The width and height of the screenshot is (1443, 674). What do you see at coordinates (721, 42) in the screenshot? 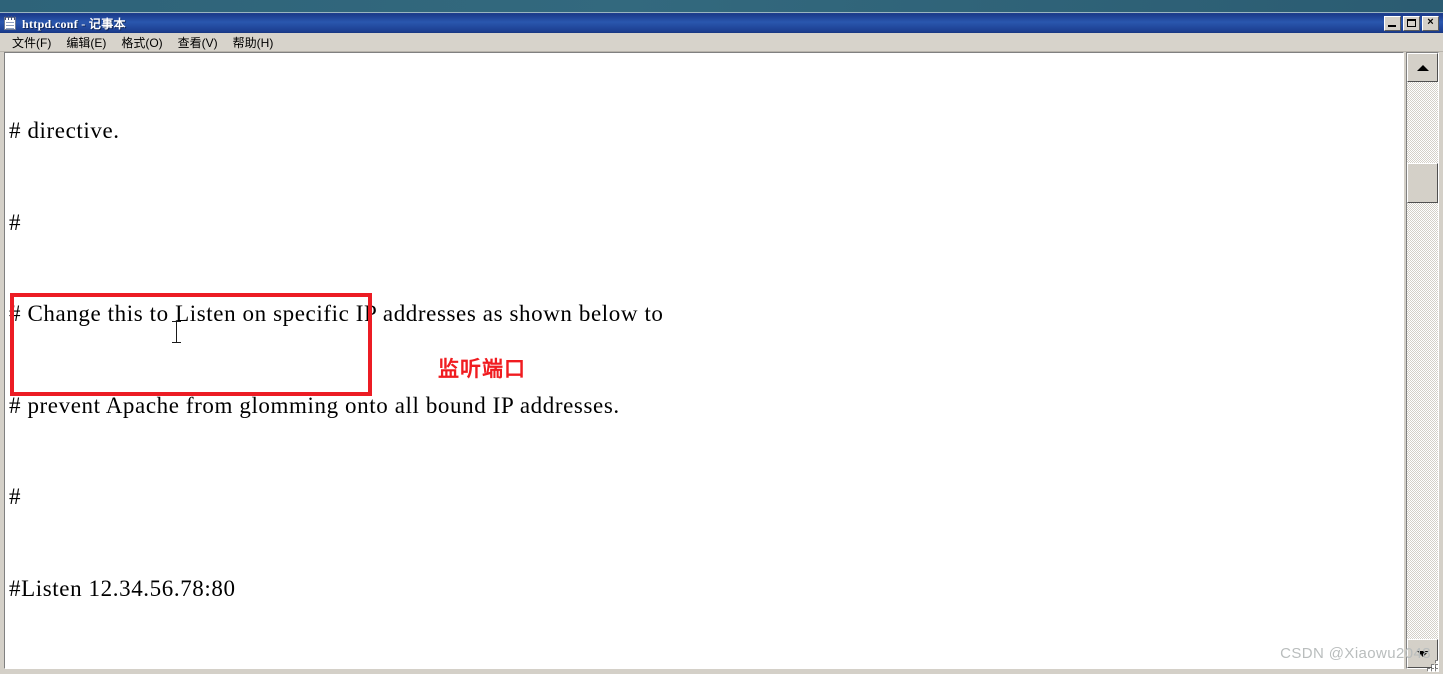
I see `menu-bar: 文件(F) 编辑(E) 格式(O) 查看(V) 帮助(H)` at bounding box center [721, 42].